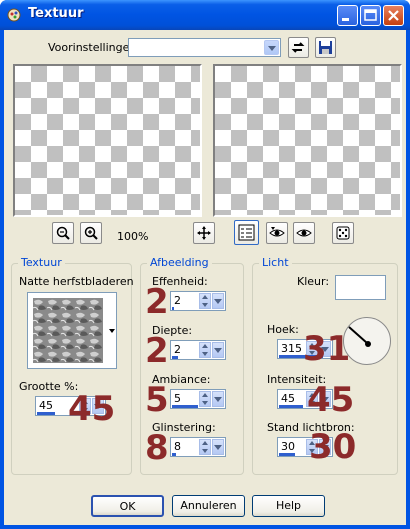 Image resolution: width=410 pixels, height=529 pixels. I want to click on minimize-button, so click(347, 15).